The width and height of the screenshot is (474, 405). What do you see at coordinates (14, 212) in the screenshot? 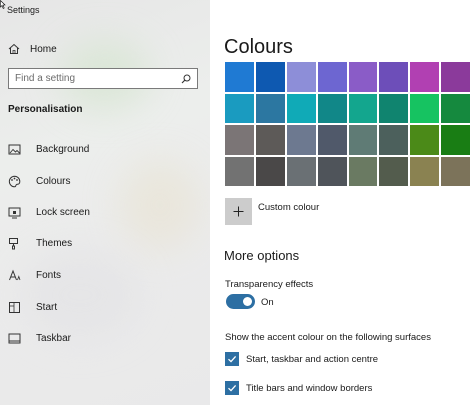
I see `lock-screen-icon` at bounding box center [14, 212].